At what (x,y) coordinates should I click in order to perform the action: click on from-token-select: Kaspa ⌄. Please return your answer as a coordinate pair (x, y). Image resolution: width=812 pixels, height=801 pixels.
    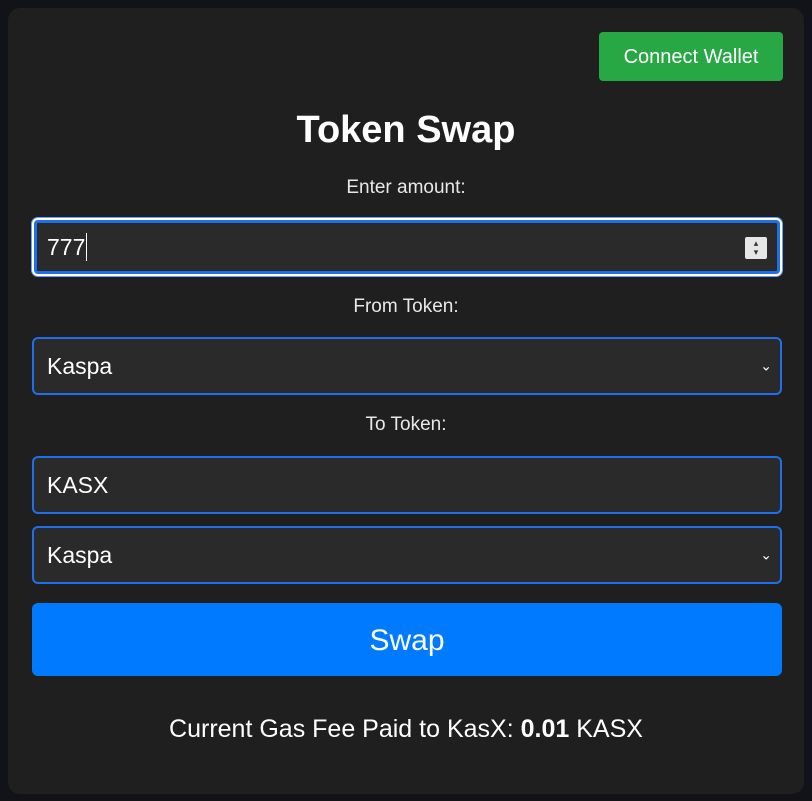
    Looking at the image, I should click on (407, 366).